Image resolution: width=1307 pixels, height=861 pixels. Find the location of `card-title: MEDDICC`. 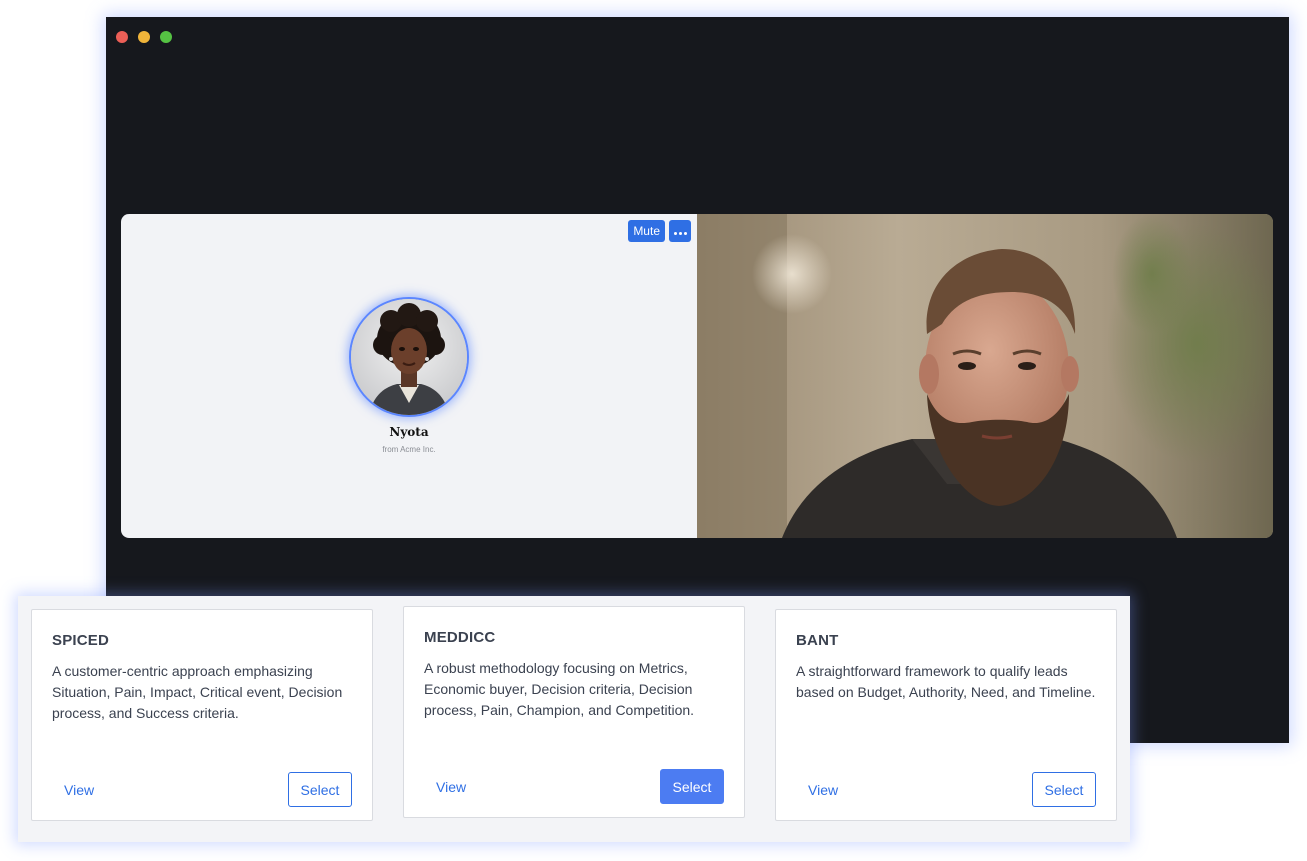

card-title: MEDDICC is located at coordinates (460, 637).